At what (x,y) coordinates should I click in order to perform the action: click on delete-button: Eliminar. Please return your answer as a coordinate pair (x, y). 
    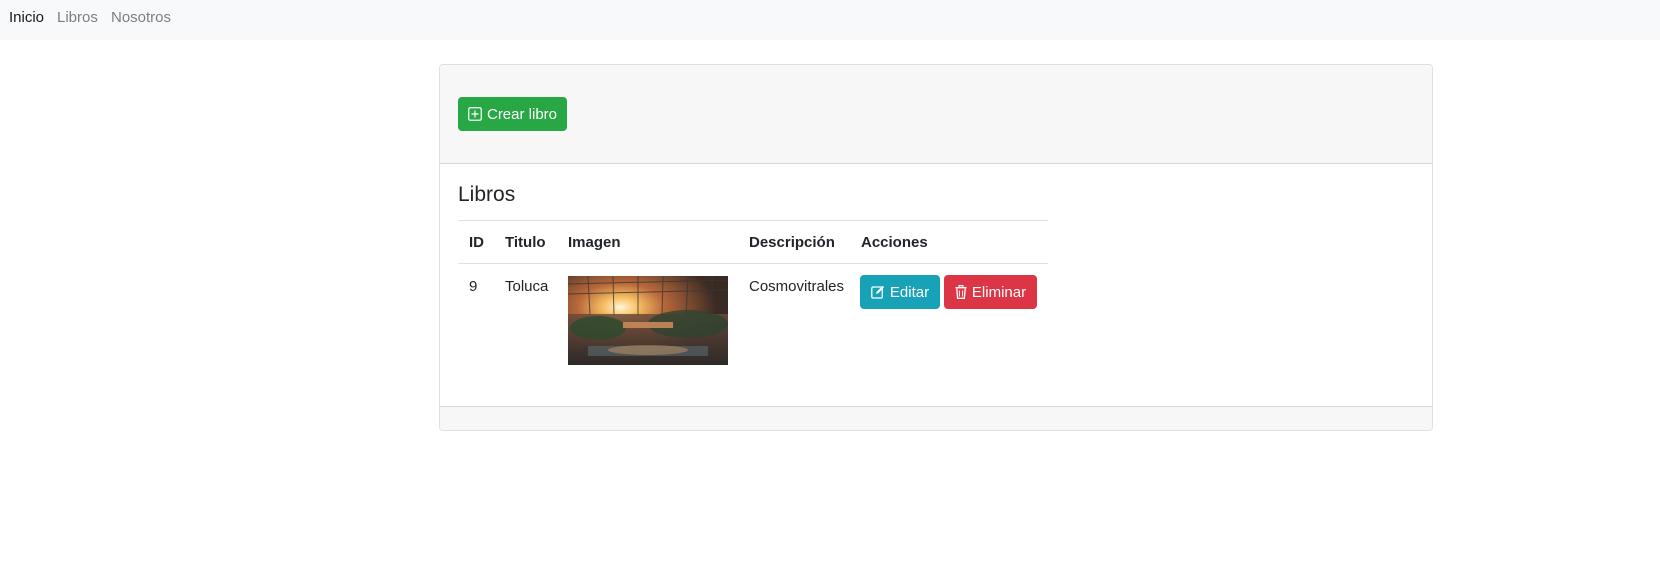
    Looking at the image, I should click on (990, 292).